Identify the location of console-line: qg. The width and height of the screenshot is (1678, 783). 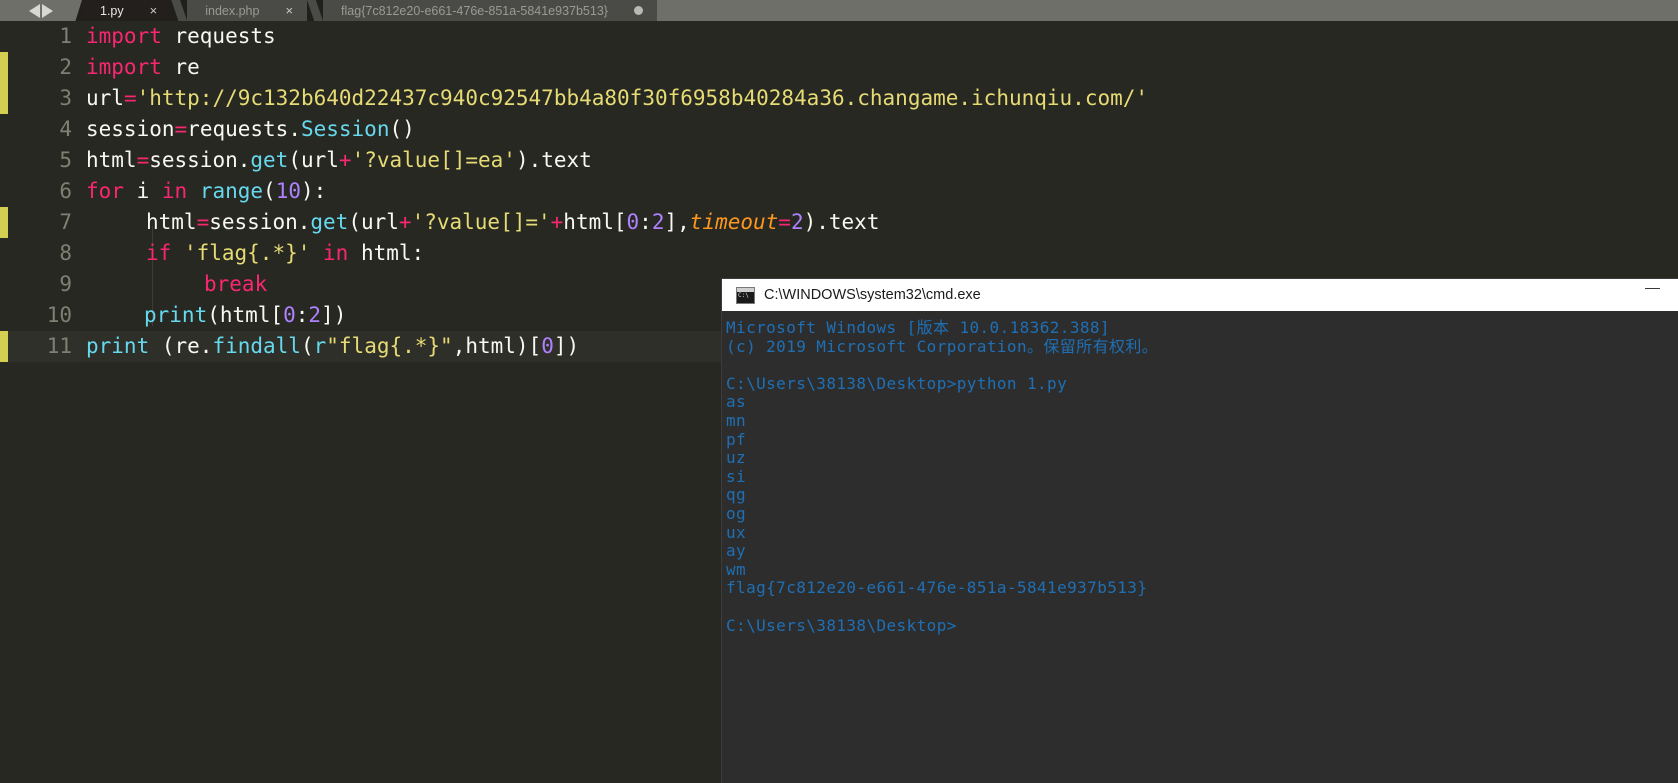
(736, 495).